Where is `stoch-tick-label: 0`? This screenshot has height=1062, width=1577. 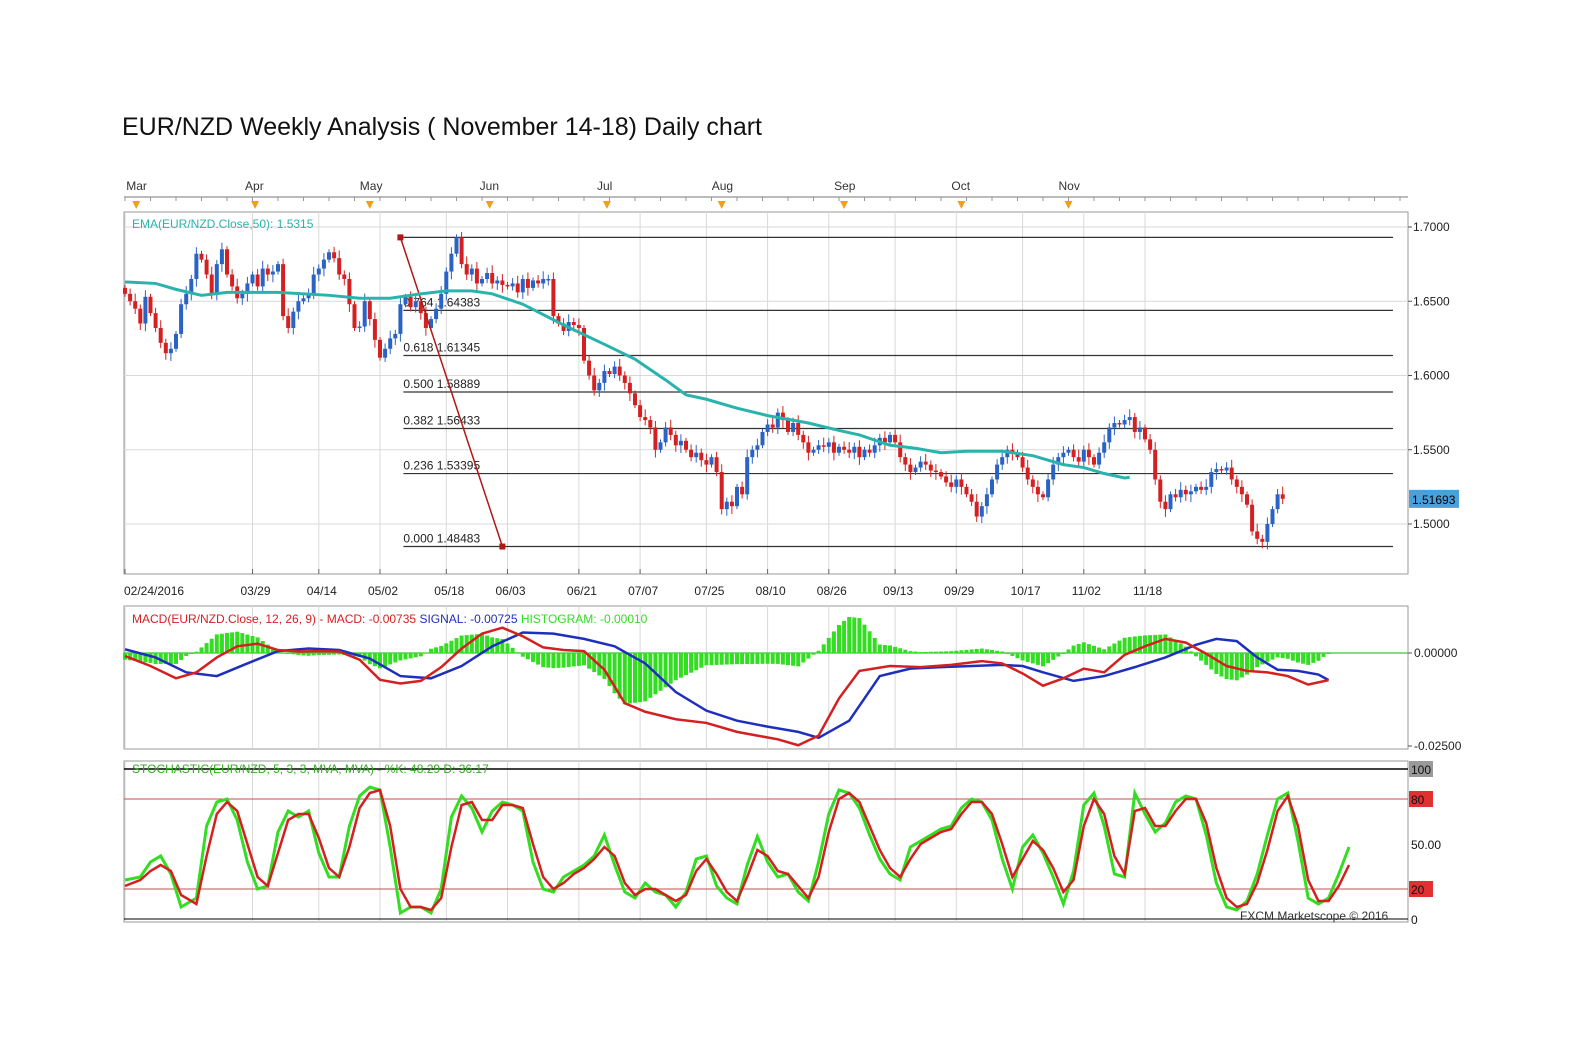
stoch-tick-label: 0 is located at coordinates (1414, 920).